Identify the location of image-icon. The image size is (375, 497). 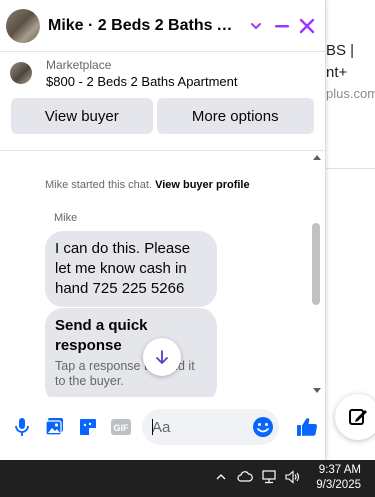
(54, 427).